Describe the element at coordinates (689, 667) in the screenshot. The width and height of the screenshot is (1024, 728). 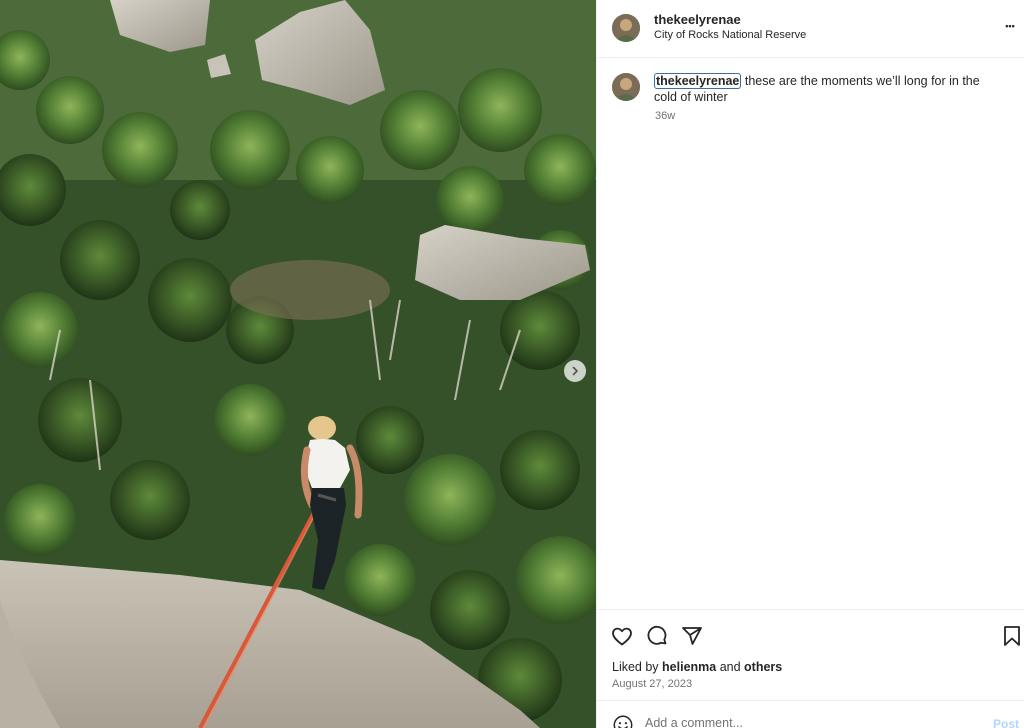
I see `liked-user-link: helienma` at that location.